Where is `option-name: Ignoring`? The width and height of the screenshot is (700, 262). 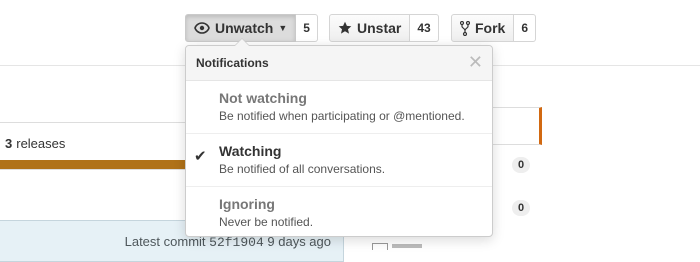
option-name: Ignoring is located at coordinates (247, 204).